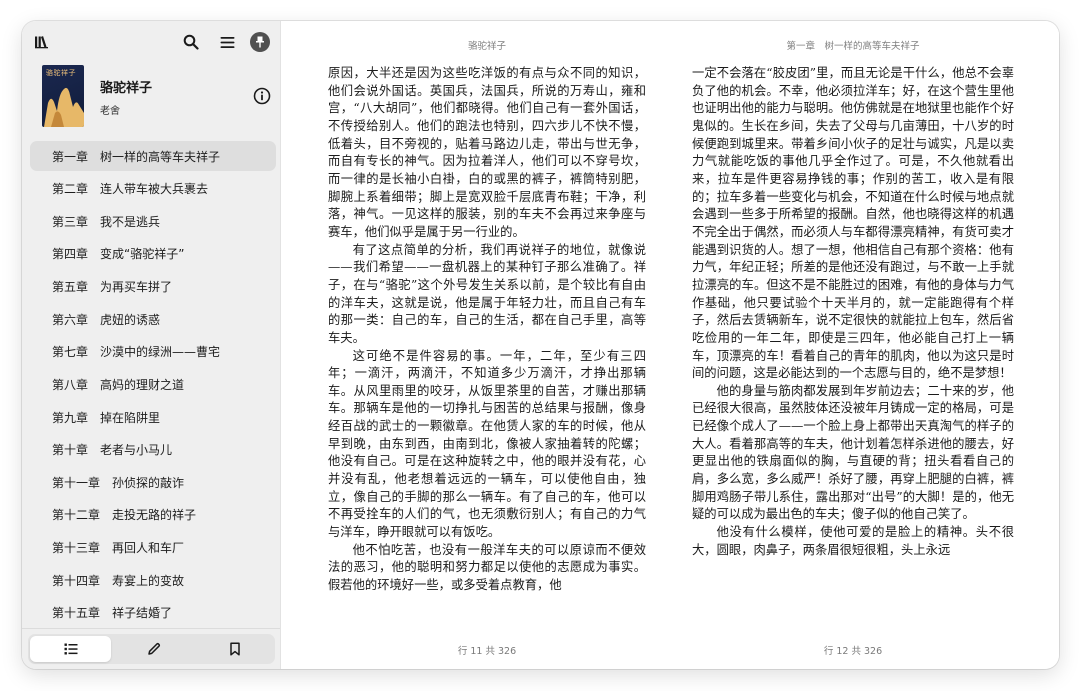 Image resolution: width=1080 pixels, height=691 pixels. I want to click on toc-item-number: 第八章, so click(70, 384).